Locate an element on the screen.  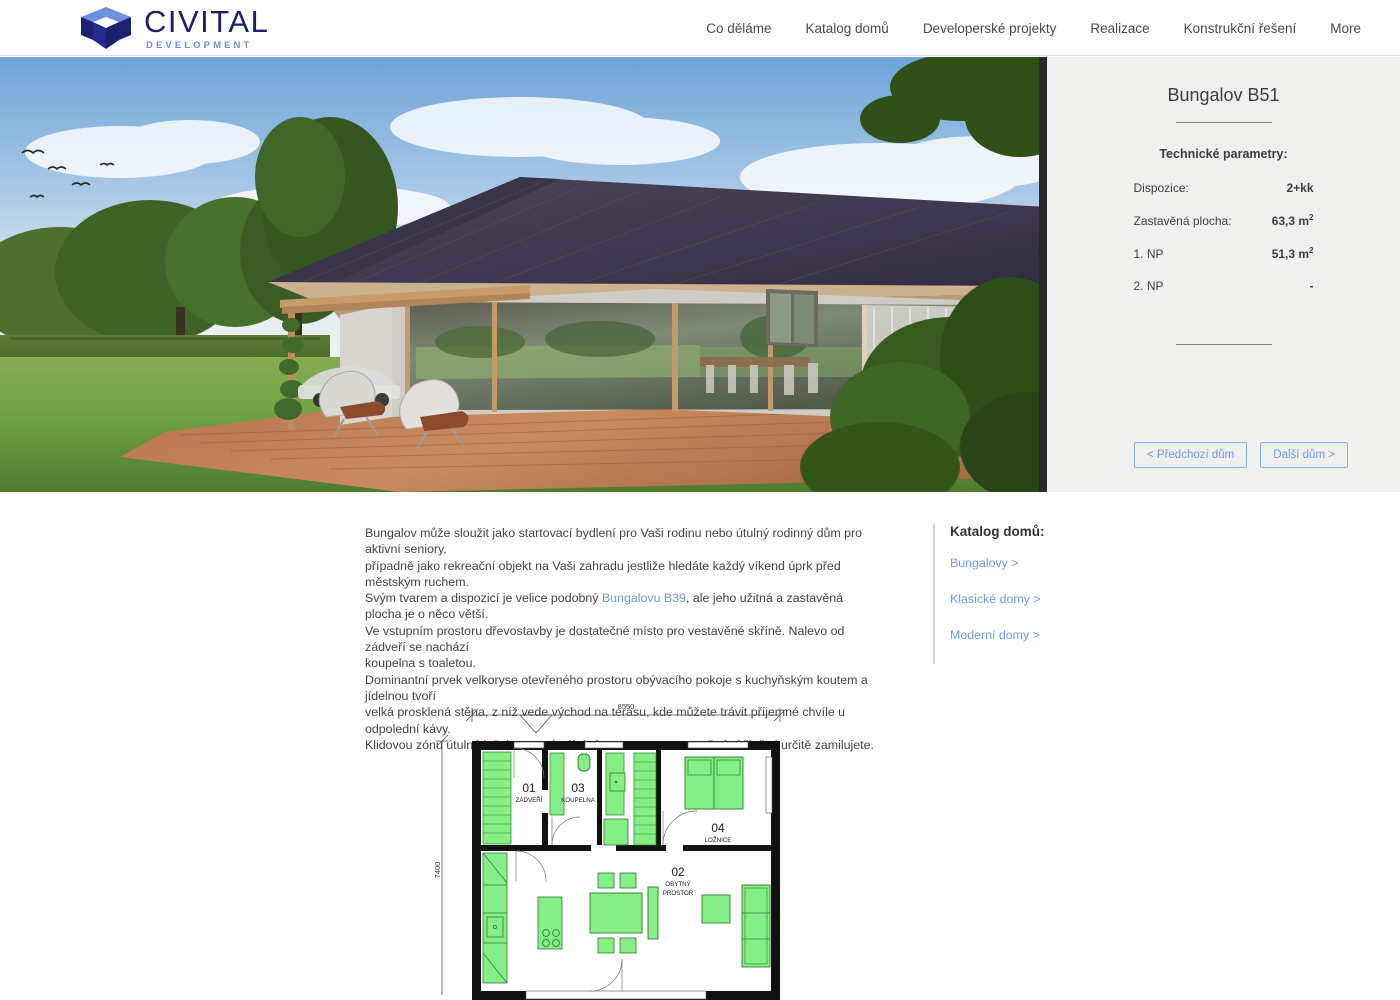
bungalov-b39-link: Bungalovu B39 is located at coordinates (644, 598).